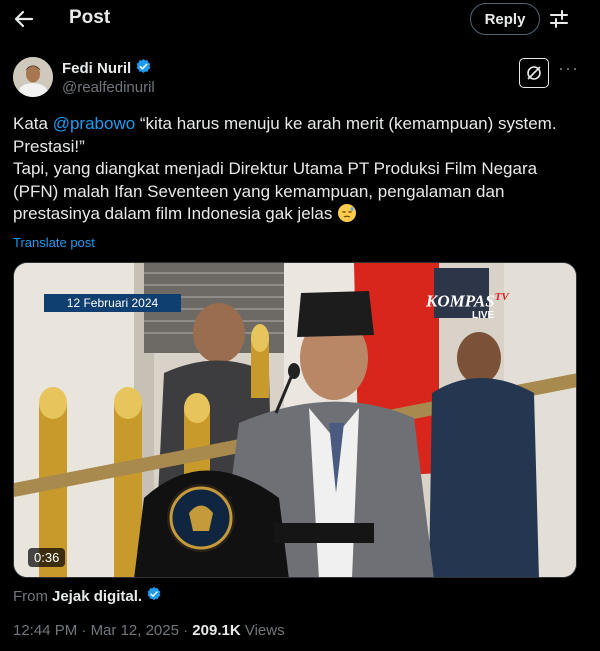 The image size is (600, 651). I want to click on post-date: Mar 12, 2025, so click(135, 630).